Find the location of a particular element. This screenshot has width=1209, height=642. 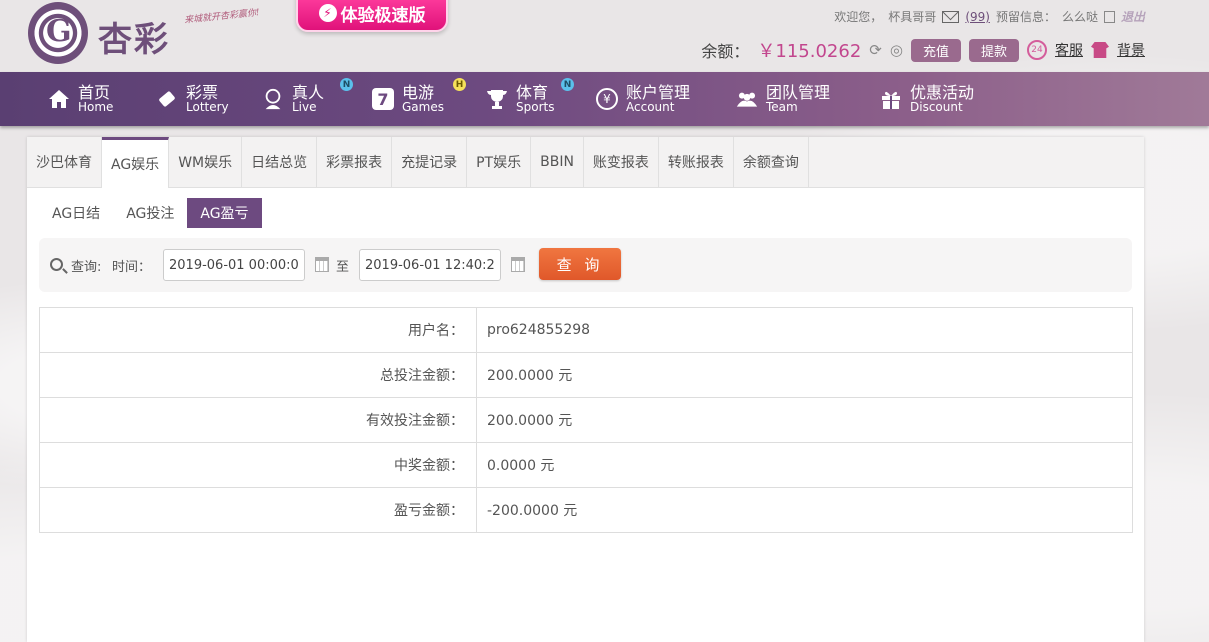

balance-bar: 余额： ￥115.0262 ⟳ ◎ 充值 提款 24 客服 背景 is located at coordinates (923, 50).